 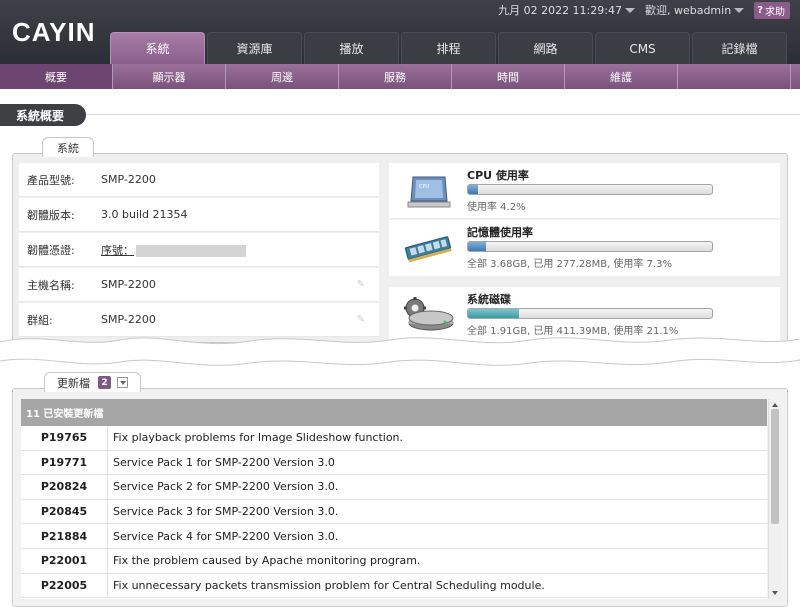 What do you see at coordinates (51, 285) in the screenshot?
I see `info-key: 主機名稱:` at bounding box center [51, 285].